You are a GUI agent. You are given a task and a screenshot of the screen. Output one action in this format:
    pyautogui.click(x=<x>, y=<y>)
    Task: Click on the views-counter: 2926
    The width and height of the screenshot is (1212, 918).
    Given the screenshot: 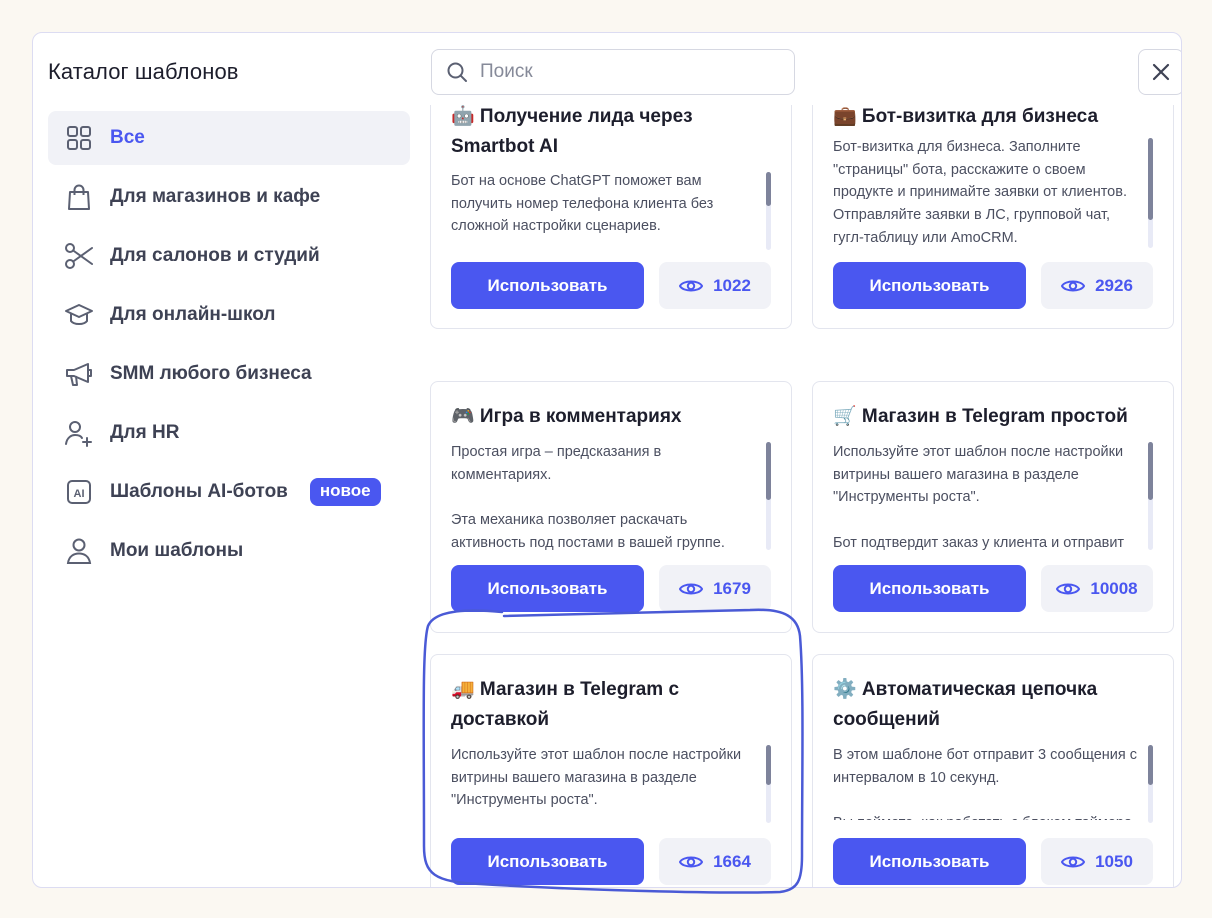 What is the action you would take?
    pyautogui.click(x=1097, y=285)
    